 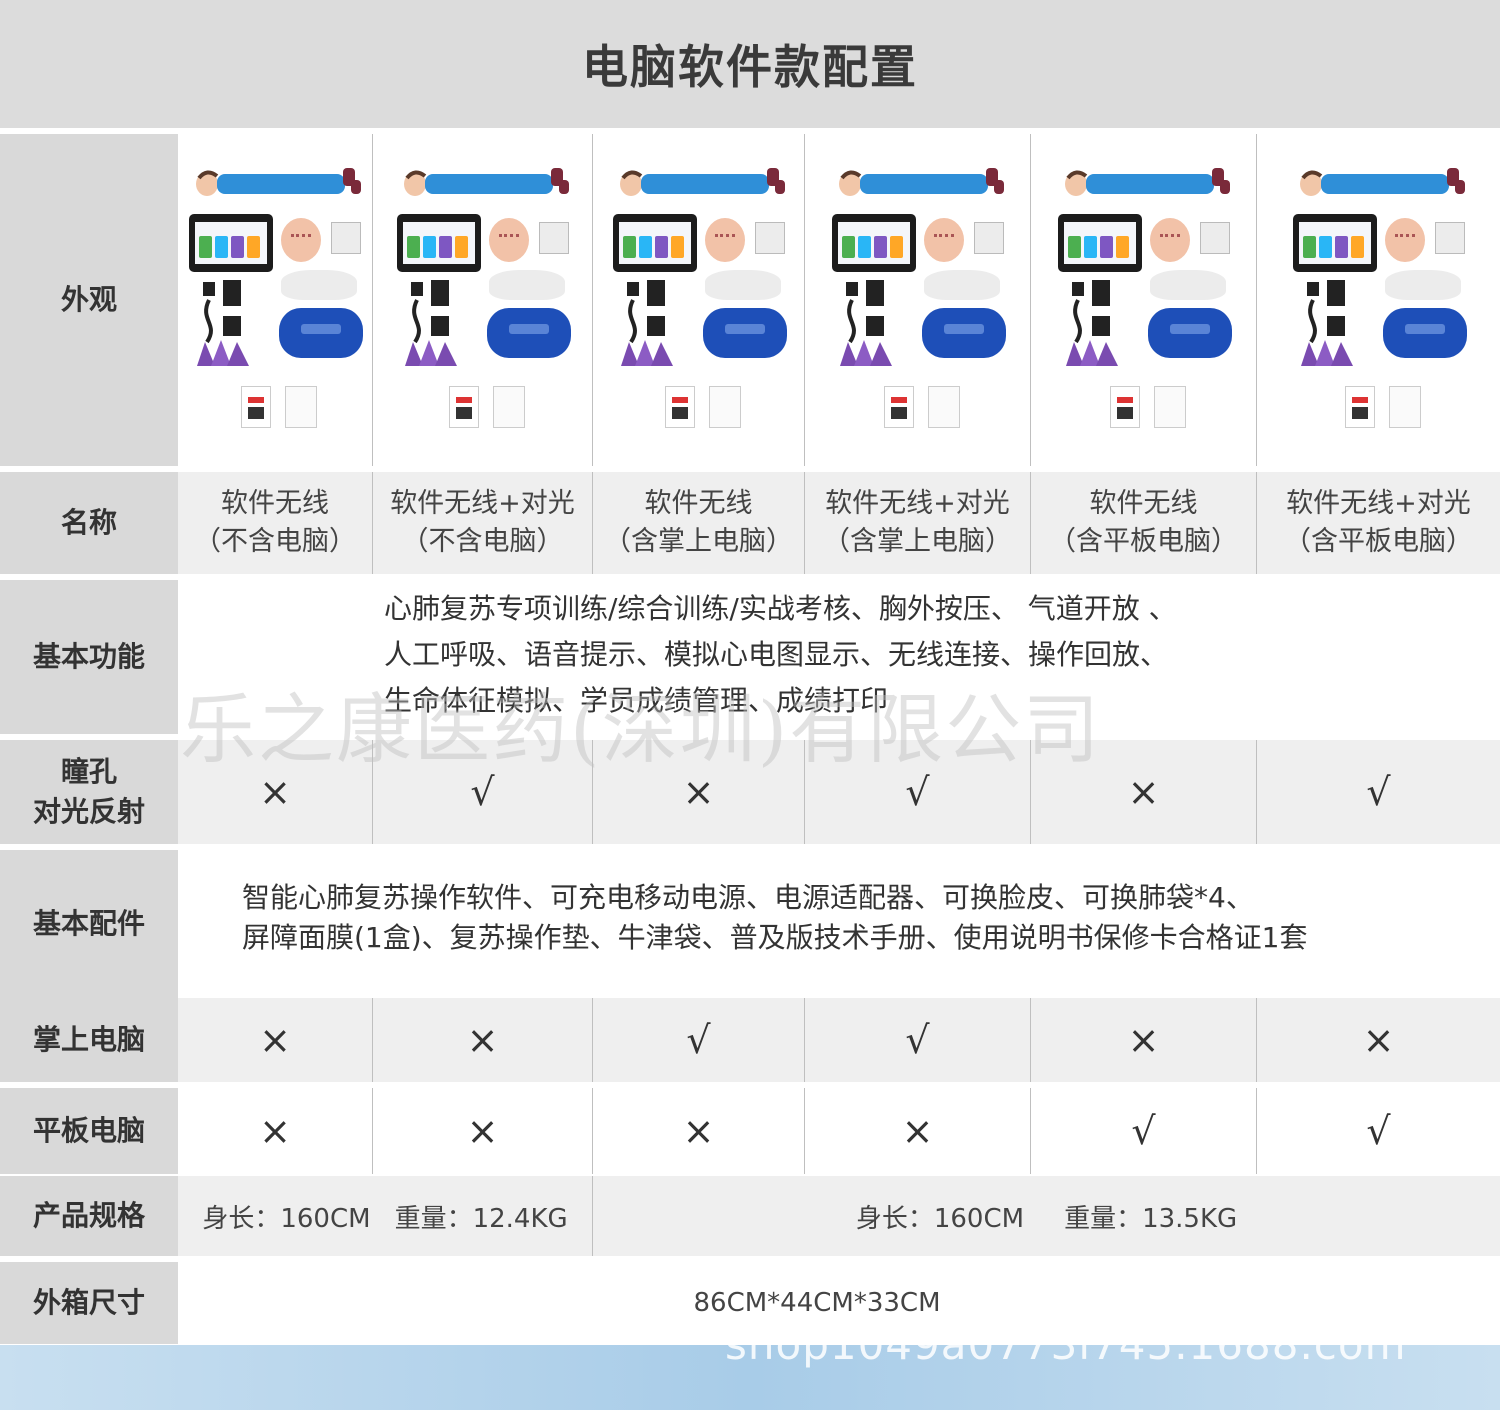 I want to click on product-name: 软件无线+对光 （不含电脑）, so click(x=482, y=523).